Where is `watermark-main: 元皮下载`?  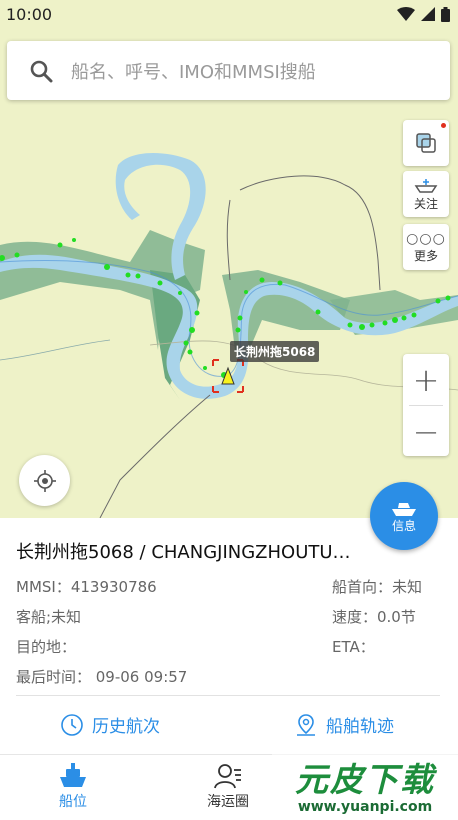 watermark-main: 元皮下载 is located at coordinates (365, 779).